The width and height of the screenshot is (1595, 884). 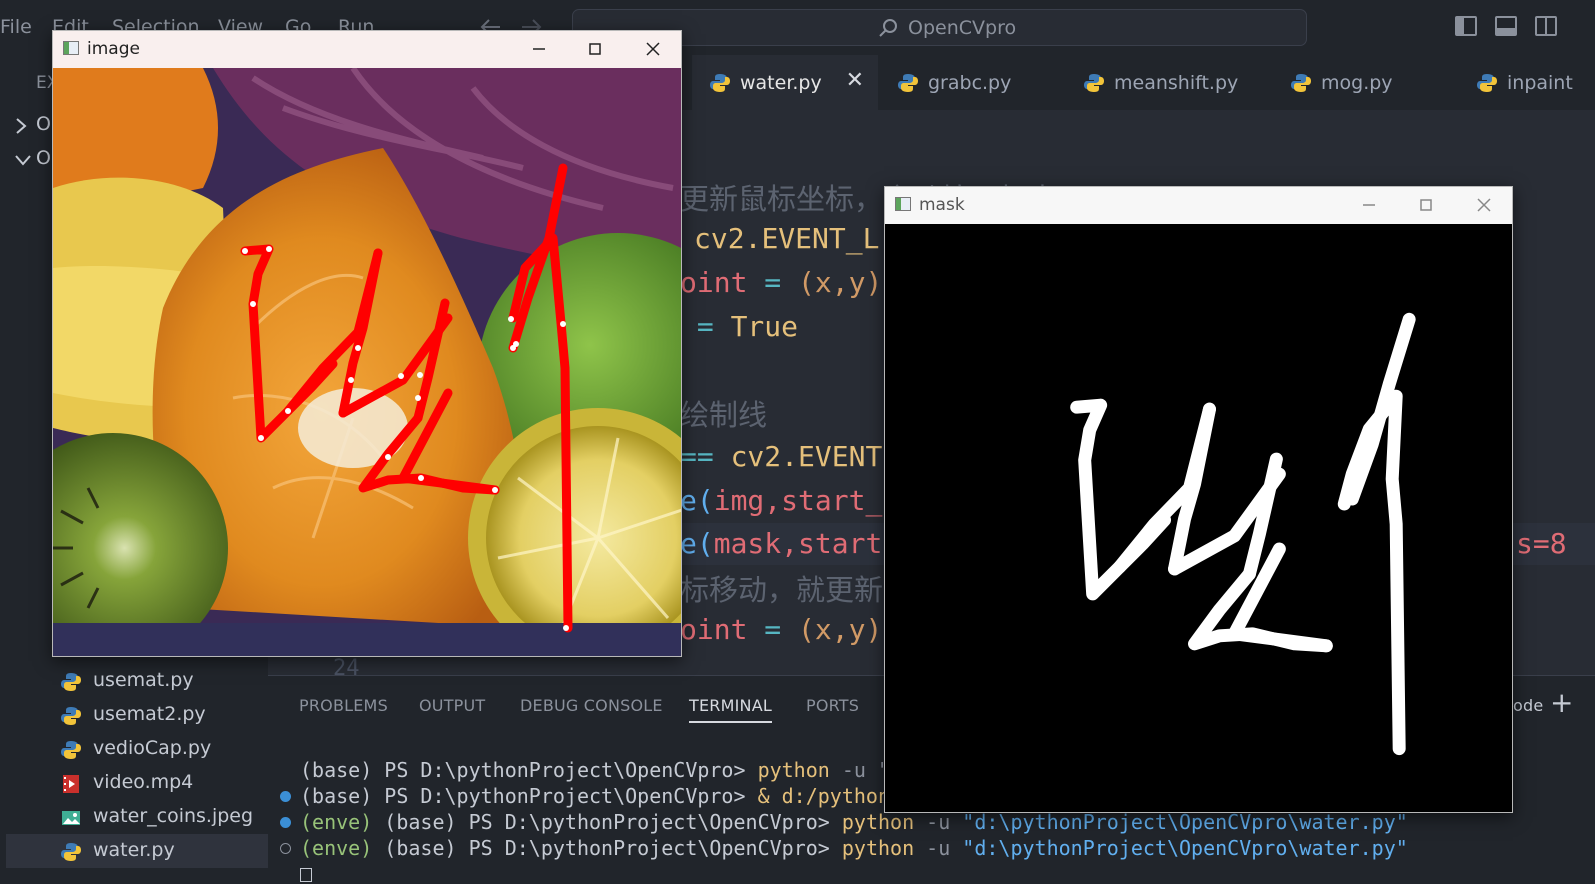 I want to click on tab-grabc: grabc.py, so click(x=972, y=82).